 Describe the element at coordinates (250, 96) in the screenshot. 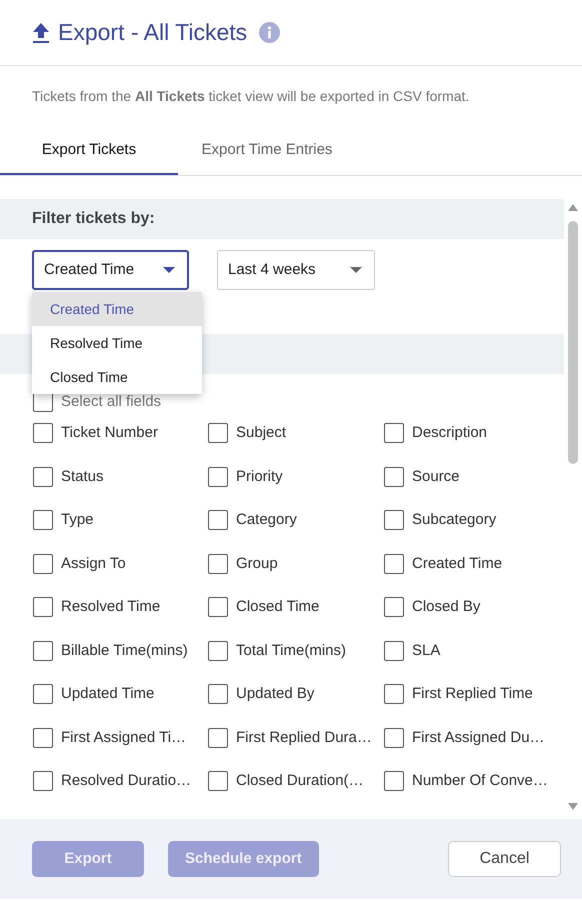

I see `description-text: Tickets from the All Tickets ticket view will be exported in CSV format.` at that location.